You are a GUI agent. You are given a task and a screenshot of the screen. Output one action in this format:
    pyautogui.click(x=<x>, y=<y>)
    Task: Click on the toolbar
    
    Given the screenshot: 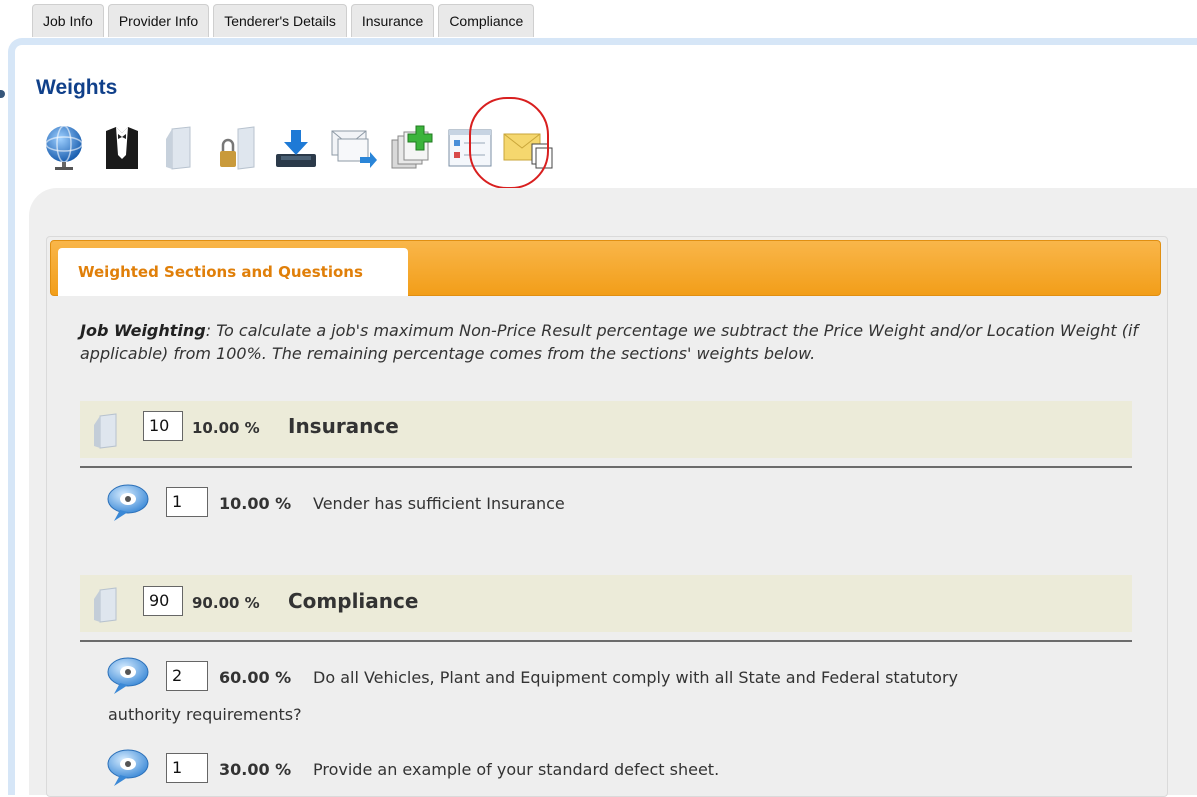 What is the action you would take?
    pyautogui.click(x=296, y=145)
    